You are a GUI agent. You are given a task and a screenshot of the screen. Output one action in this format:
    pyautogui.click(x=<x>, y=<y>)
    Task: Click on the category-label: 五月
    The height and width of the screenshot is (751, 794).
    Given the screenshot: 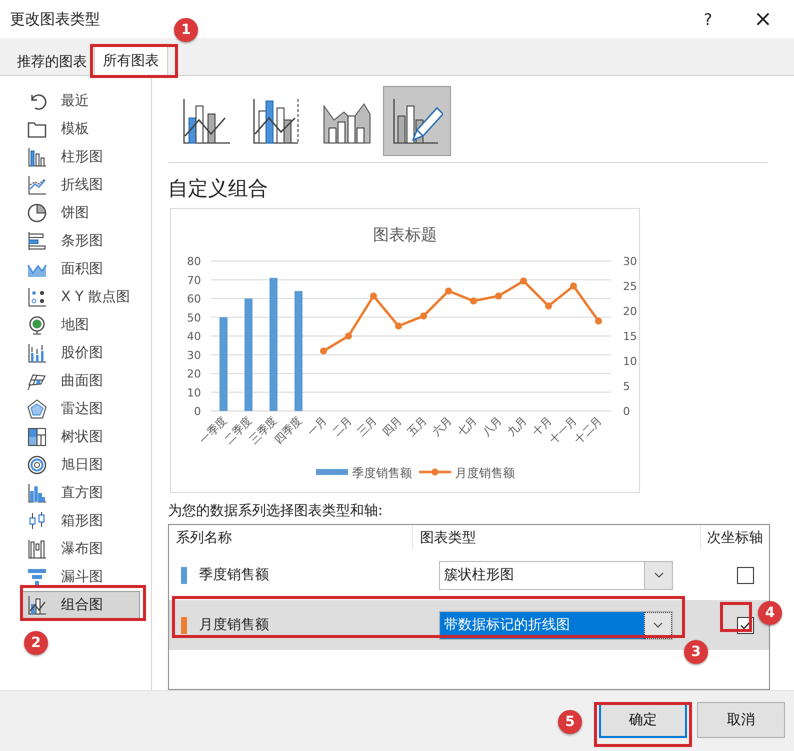 What is the action you would take?
    pyautogui.click(x=417, y=426)
    